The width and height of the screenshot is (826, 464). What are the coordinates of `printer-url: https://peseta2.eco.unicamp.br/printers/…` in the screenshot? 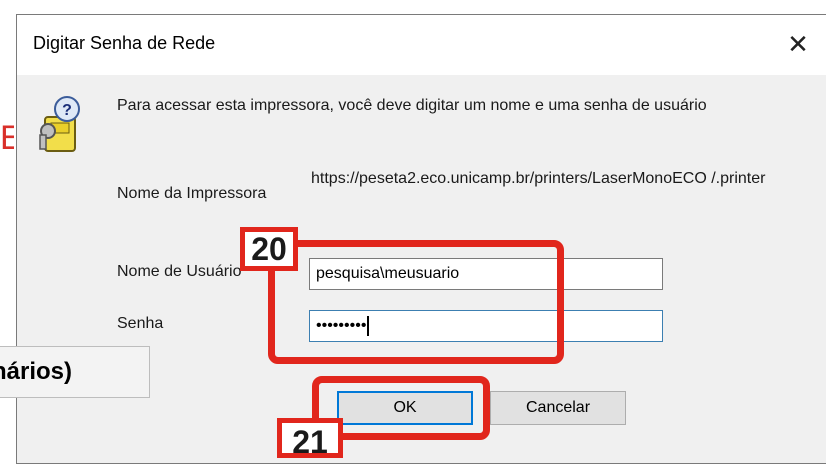 It's located at (538, 178).